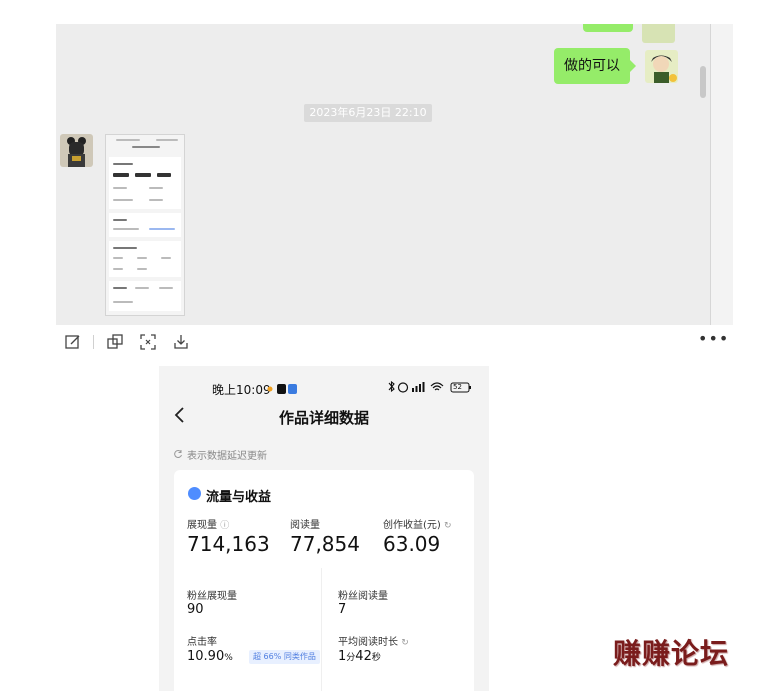  Describe the element at coordinates (713, 338) in the screenshot. I see `more-options-button: •••` at that location.